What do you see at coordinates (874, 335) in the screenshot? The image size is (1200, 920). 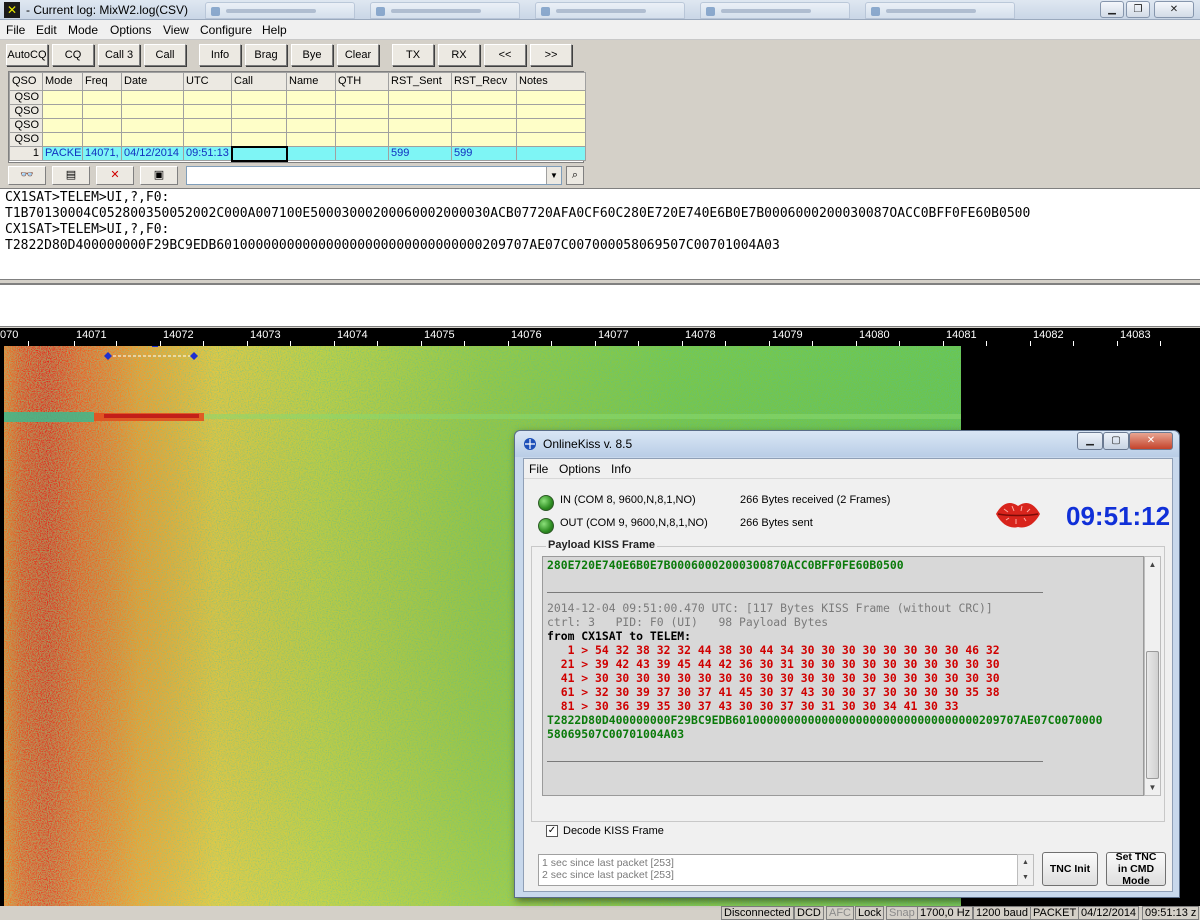 I see `freq-label: 14080` at bounding box center [874, 335].